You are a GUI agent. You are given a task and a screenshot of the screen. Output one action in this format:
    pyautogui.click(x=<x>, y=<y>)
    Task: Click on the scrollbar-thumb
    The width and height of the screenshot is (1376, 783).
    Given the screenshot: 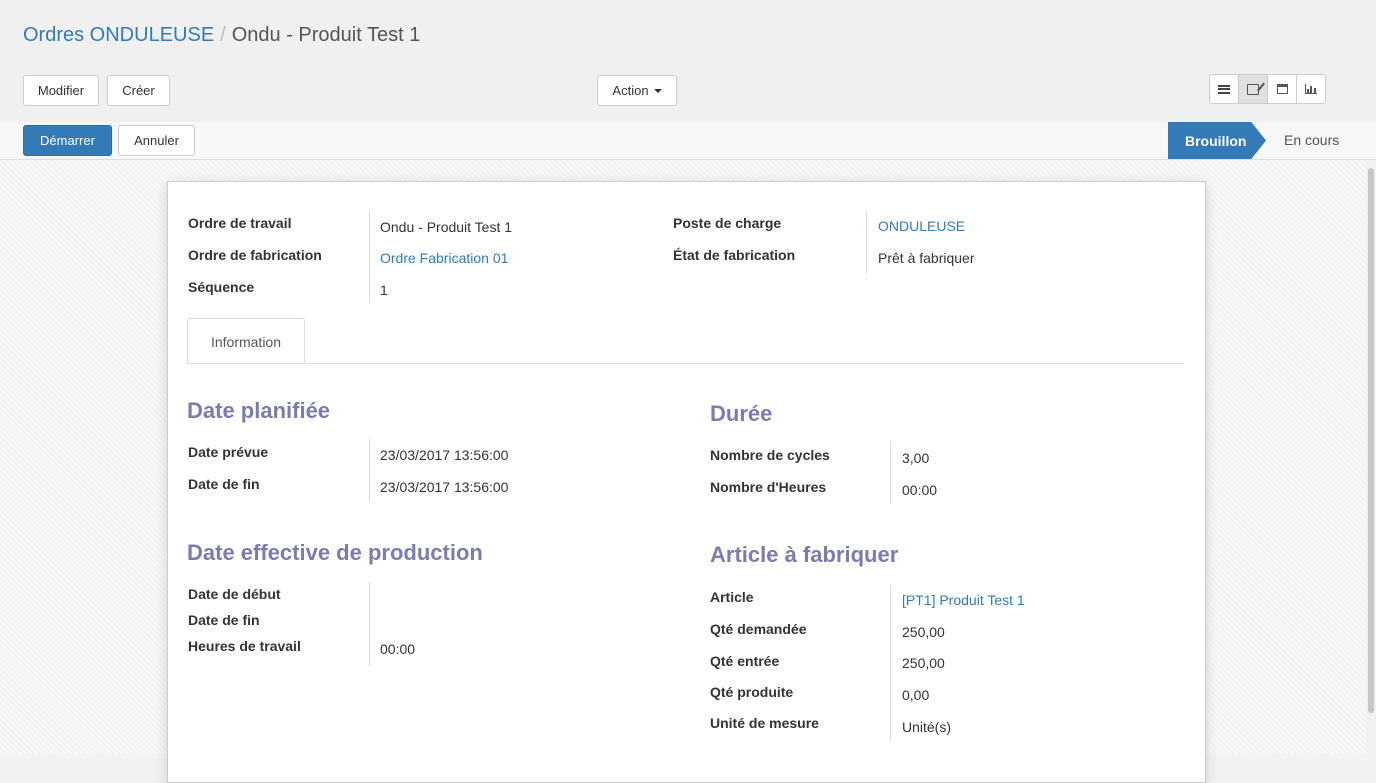 What is the action you would take?
    pyautogui.click(x=1371, y=440)
    